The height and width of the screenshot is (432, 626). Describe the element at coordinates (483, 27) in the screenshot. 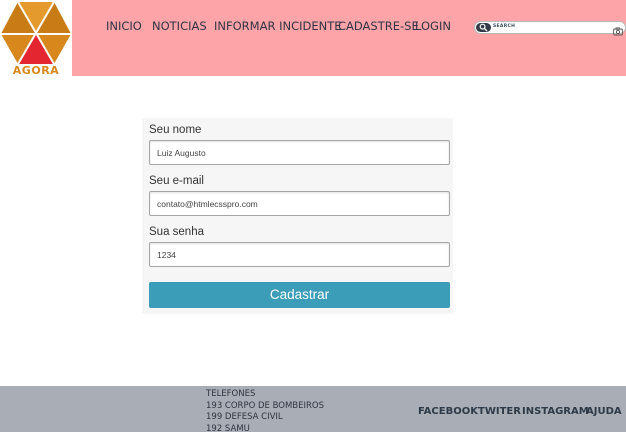

I see `search-icon` at that location.